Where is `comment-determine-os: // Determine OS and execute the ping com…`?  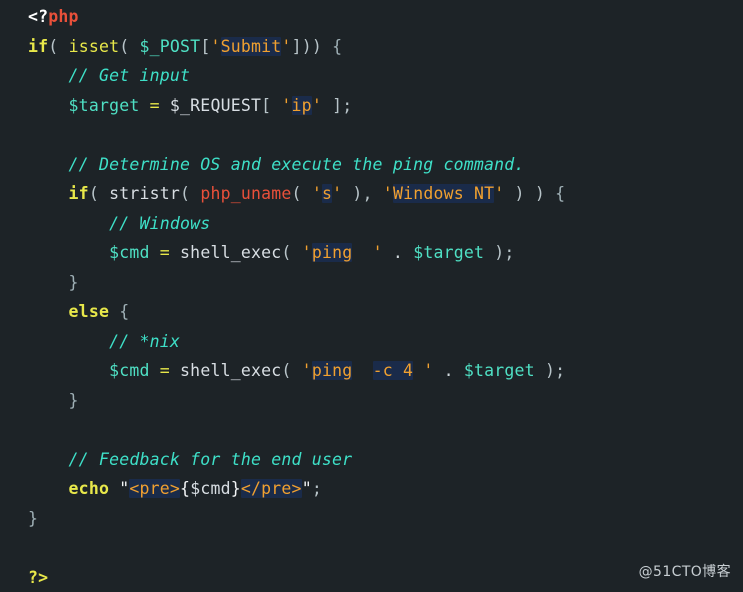
comment-determine-os: // Determine OS and execute the ping com… is located at coordinates (297, 164).